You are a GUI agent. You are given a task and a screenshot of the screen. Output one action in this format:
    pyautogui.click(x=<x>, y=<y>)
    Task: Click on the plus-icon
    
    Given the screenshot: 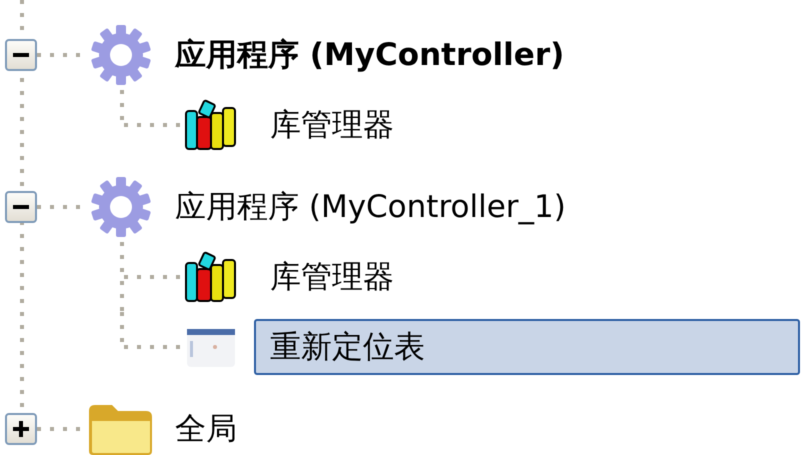 What is the action you would take?
    pyautogui.click(x=21, y=429)
    